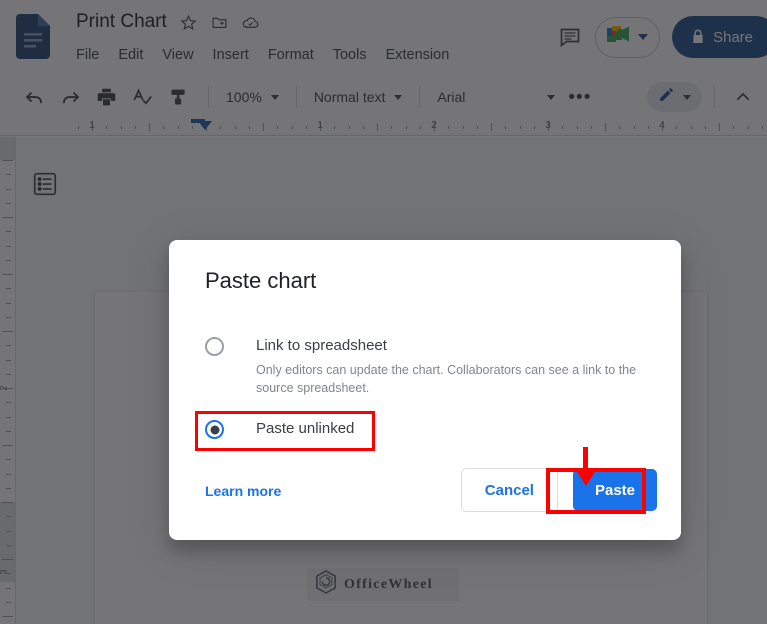  What do you see at coordinates (214, 346) in the screenshot?
I see `link-to-spreadsheet-radio` at bounding box center [214, 346].